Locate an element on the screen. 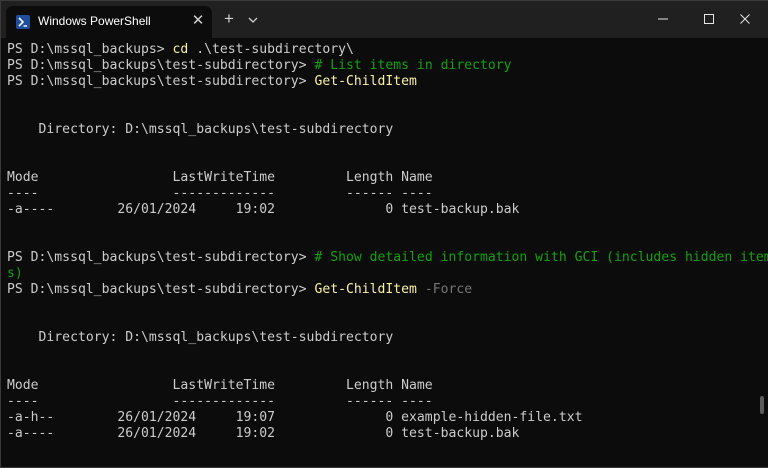  powershell-icon is located at coordinates (23, 22).